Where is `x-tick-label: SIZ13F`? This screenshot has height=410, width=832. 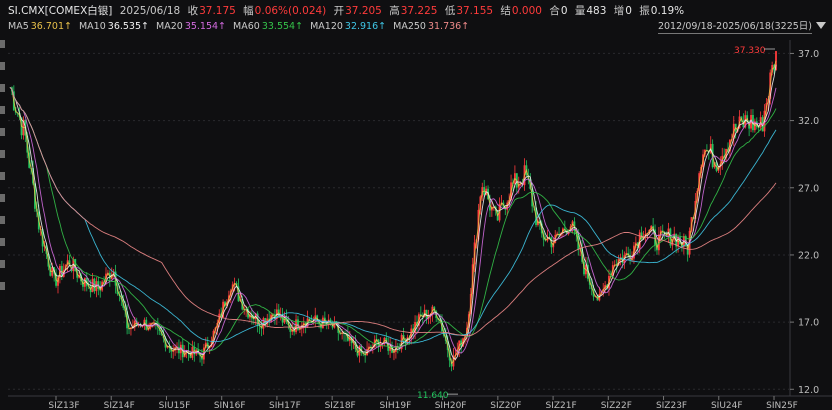 x-tick-label: SIZ13F is located at coordinates (63, 405).